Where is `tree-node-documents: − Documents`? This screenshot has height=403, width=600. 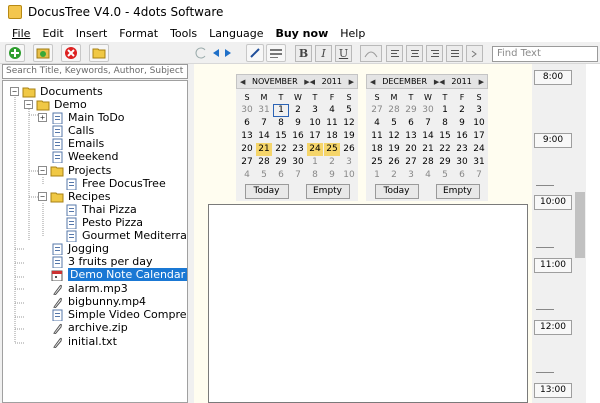 tree-node-documents: − Documents is located at coordinates (56, 91).